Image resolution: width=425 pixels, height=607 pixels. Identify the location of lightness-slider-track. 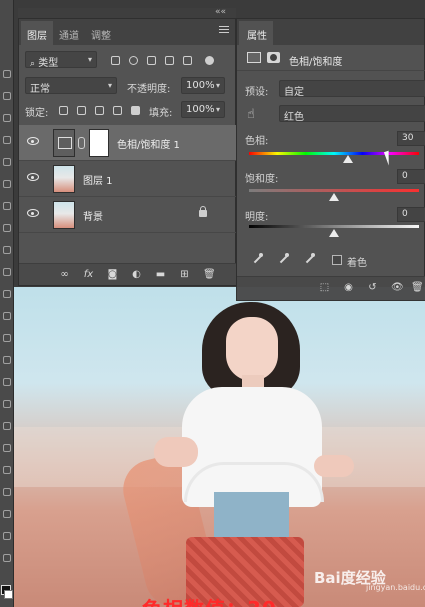
(334, 226).